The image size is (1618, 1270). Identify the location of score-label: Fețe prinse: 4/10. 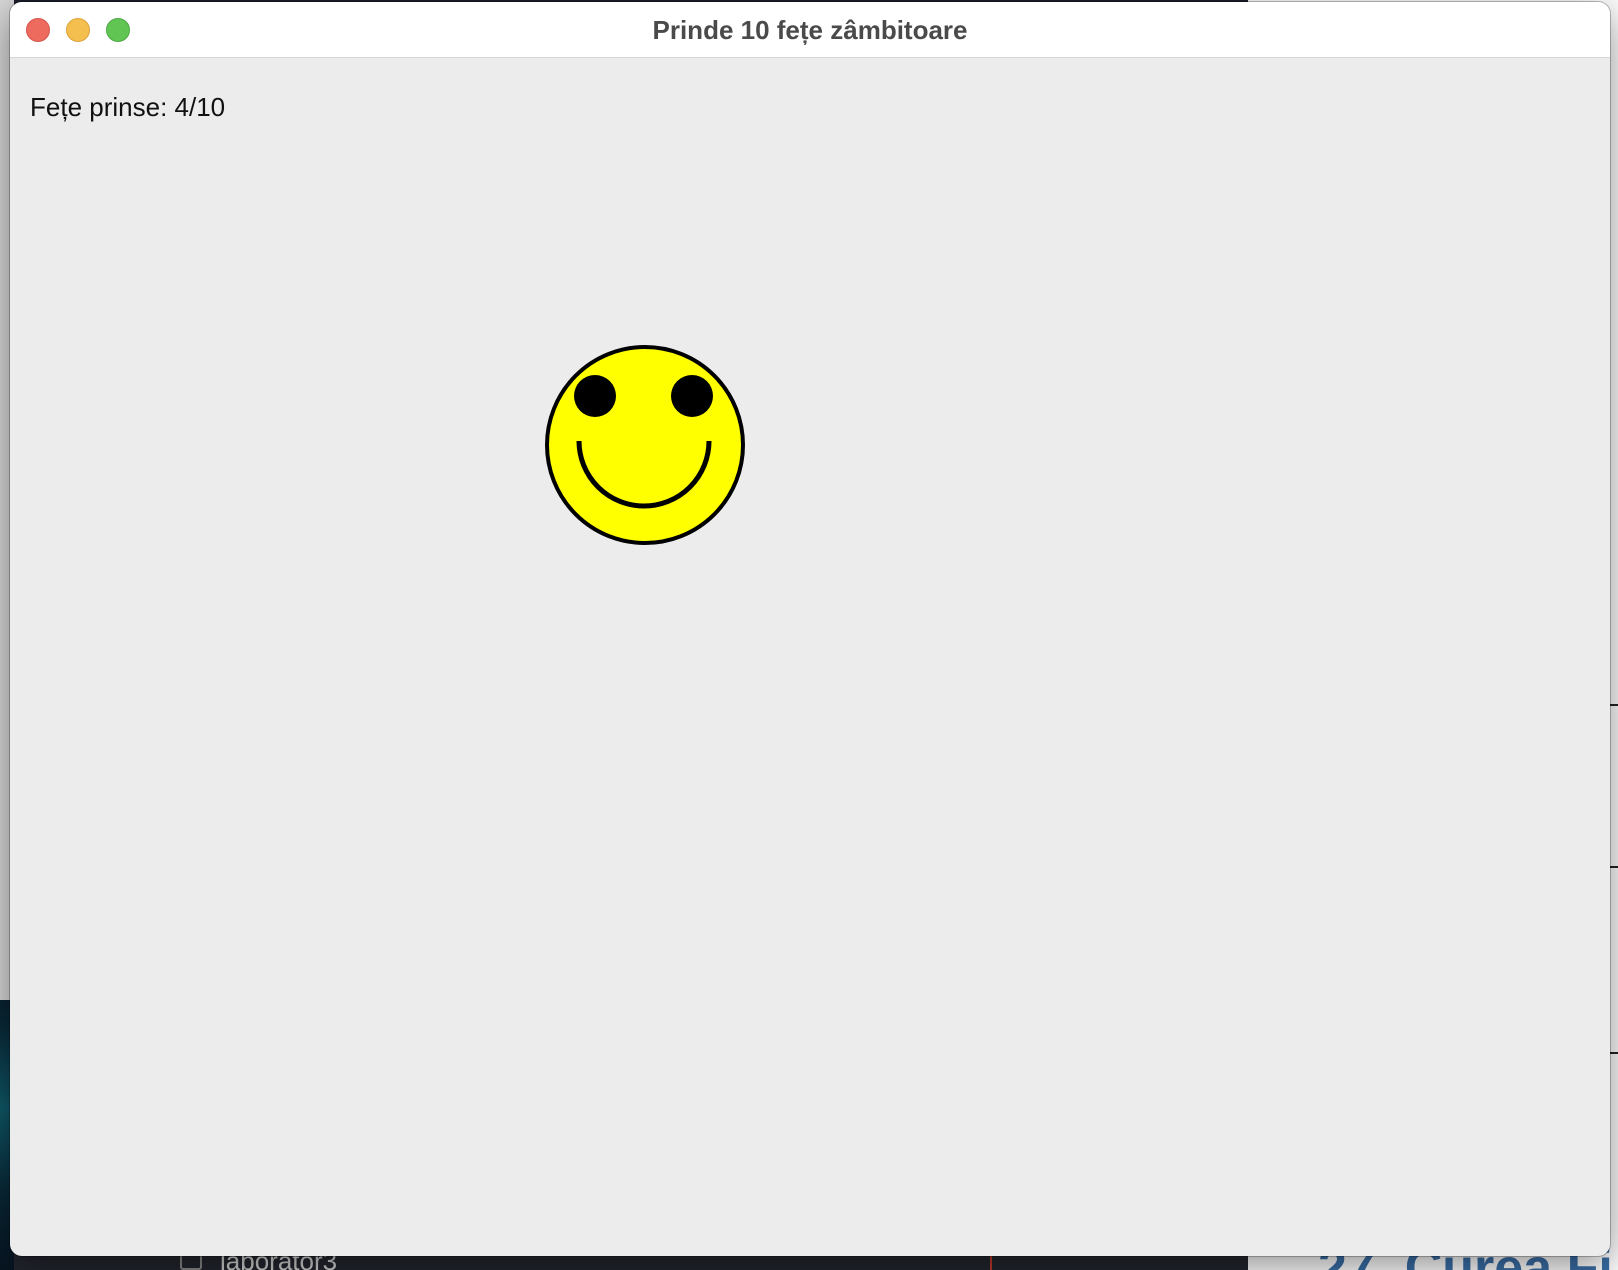
(128, 107).